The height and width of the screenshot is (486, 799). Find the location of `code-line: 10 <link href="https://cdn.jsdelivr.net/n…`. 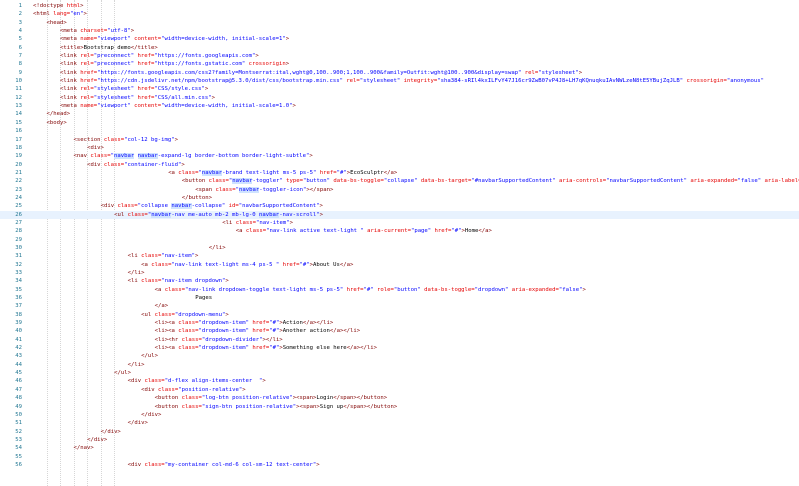

code-line: 10 <link href="https://cdn.jsdelivr.net/n… is located at coordinates (399, 81).